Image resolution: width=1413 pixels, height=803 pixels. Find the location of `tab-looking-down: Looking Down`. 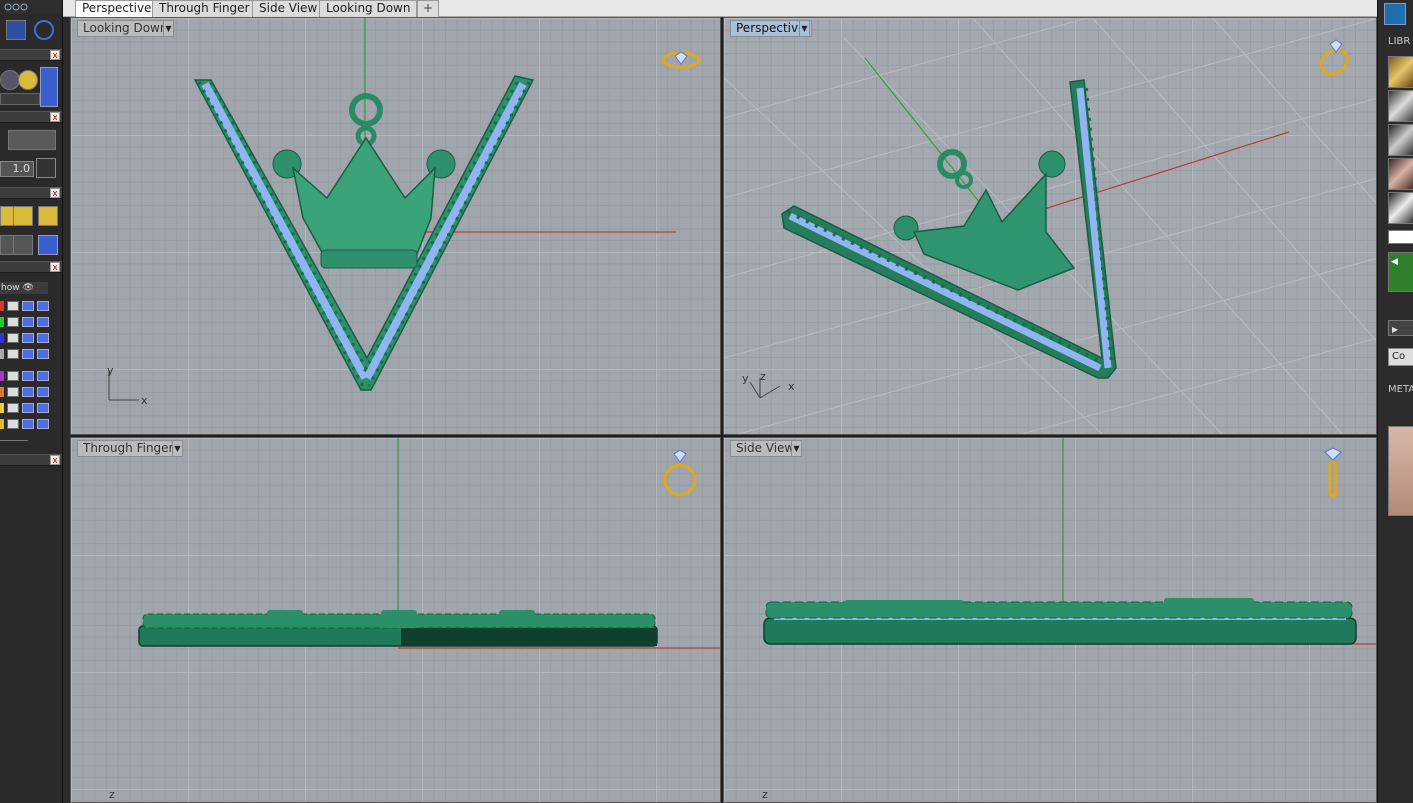

tab-looking-down: Looking Down is located at coordinates (368, 8).